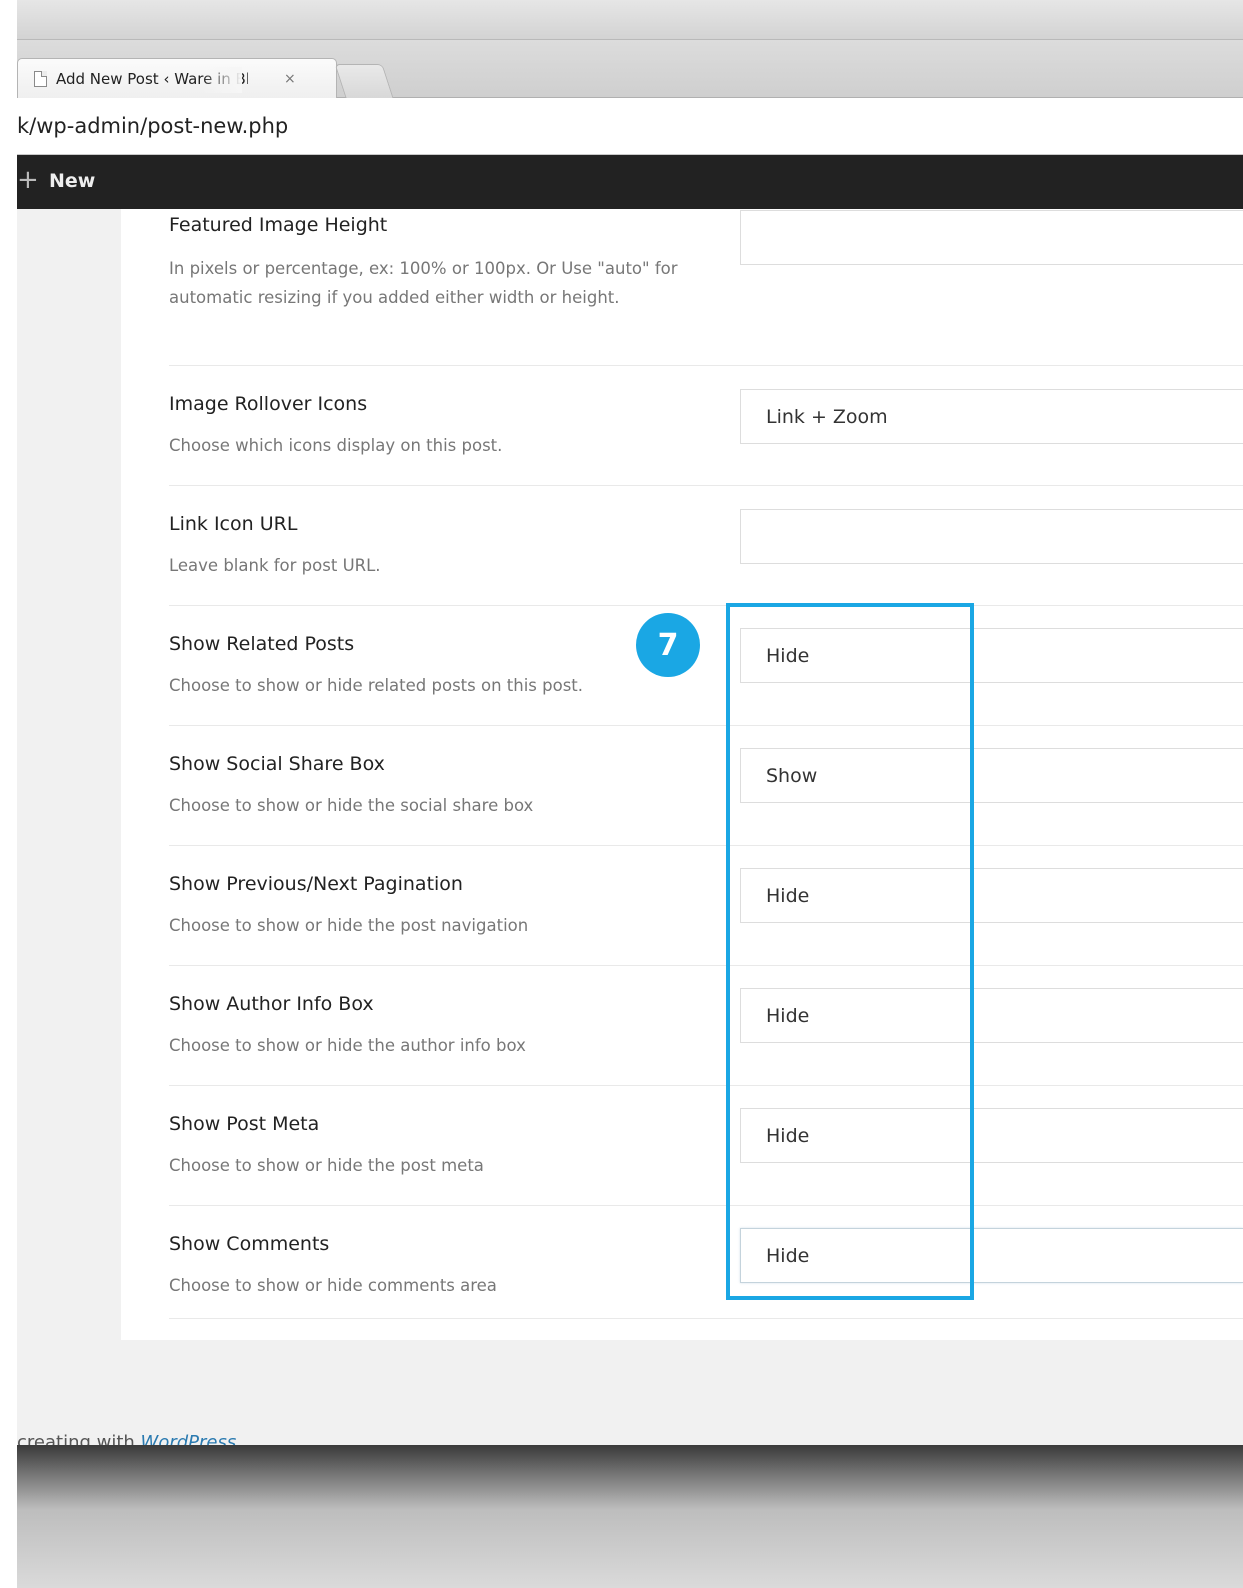  Describe the element at coordinates (233, 524) in the screenshot. I see `setting-label: Link Icon URL` at that location.